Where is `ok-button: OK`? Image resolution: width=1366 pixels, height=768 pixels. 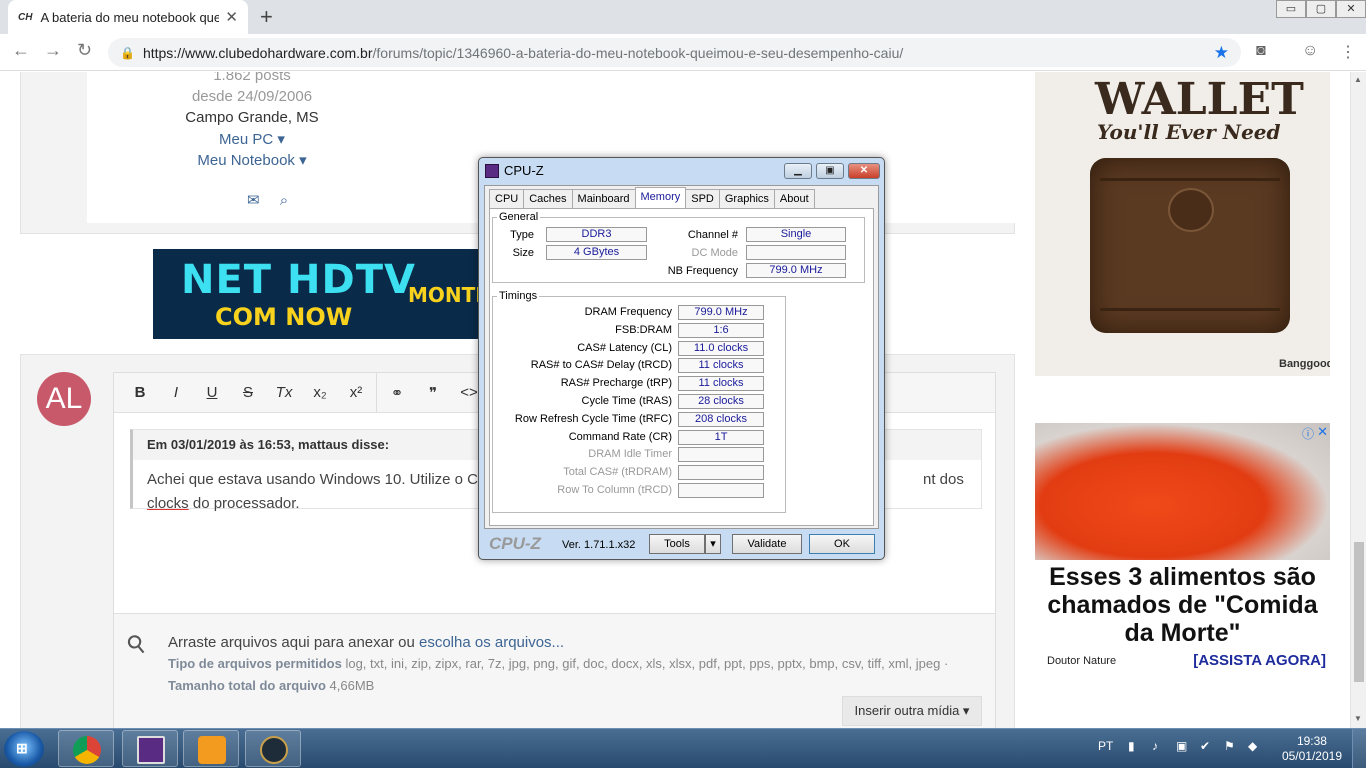
ok-button: OK is located at coordinates (842, 544).